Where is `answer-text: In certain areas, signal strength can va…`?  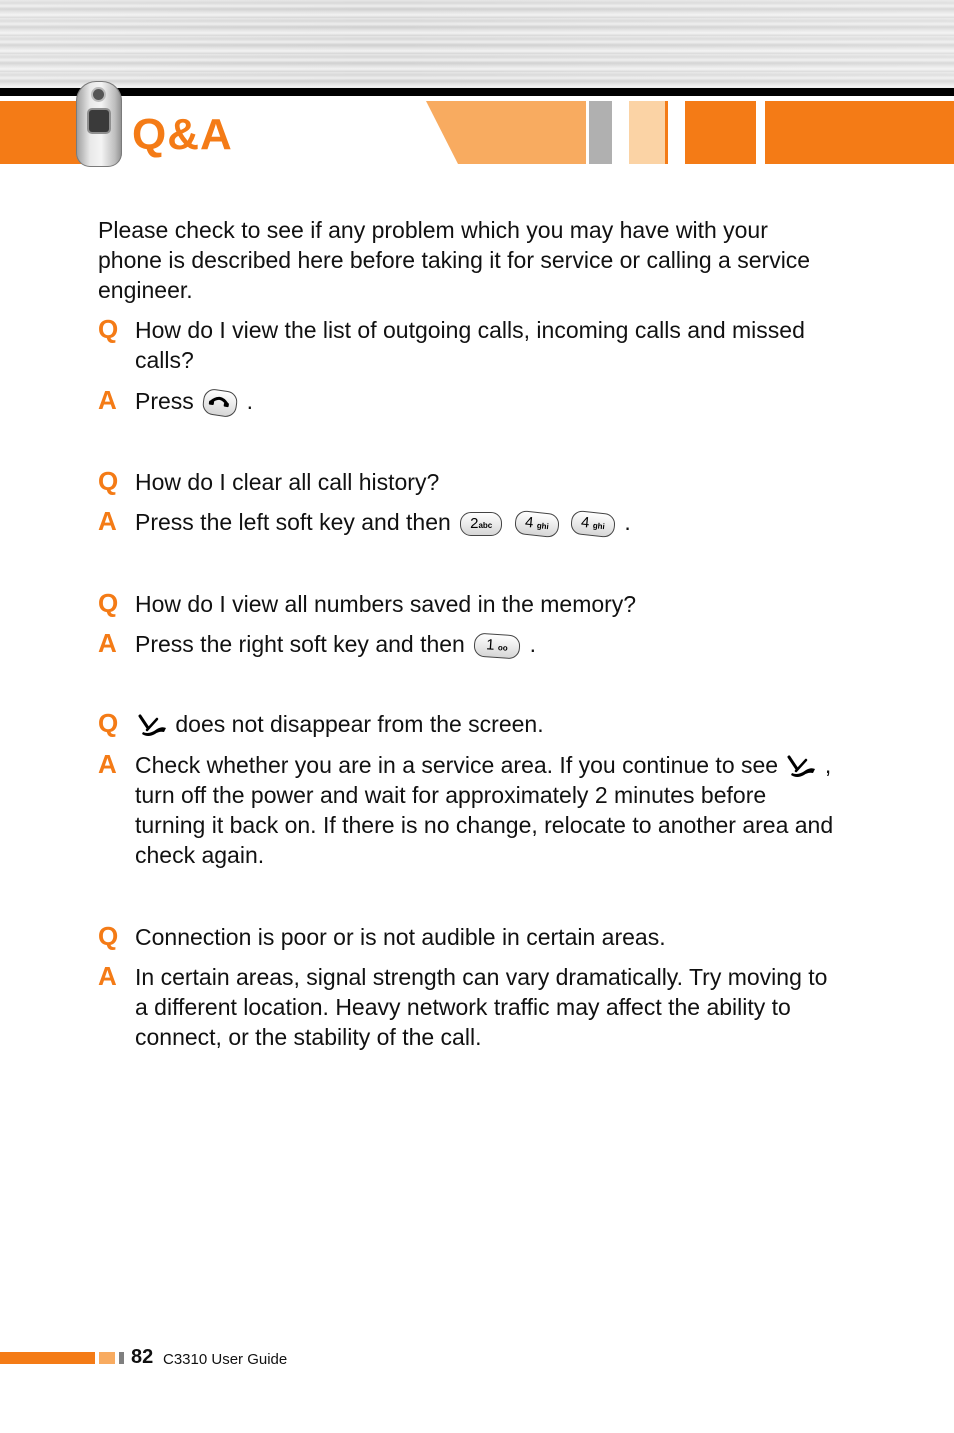
answer-text: In certain areas, signal strength can va… is located at coordinates (481, 1007).